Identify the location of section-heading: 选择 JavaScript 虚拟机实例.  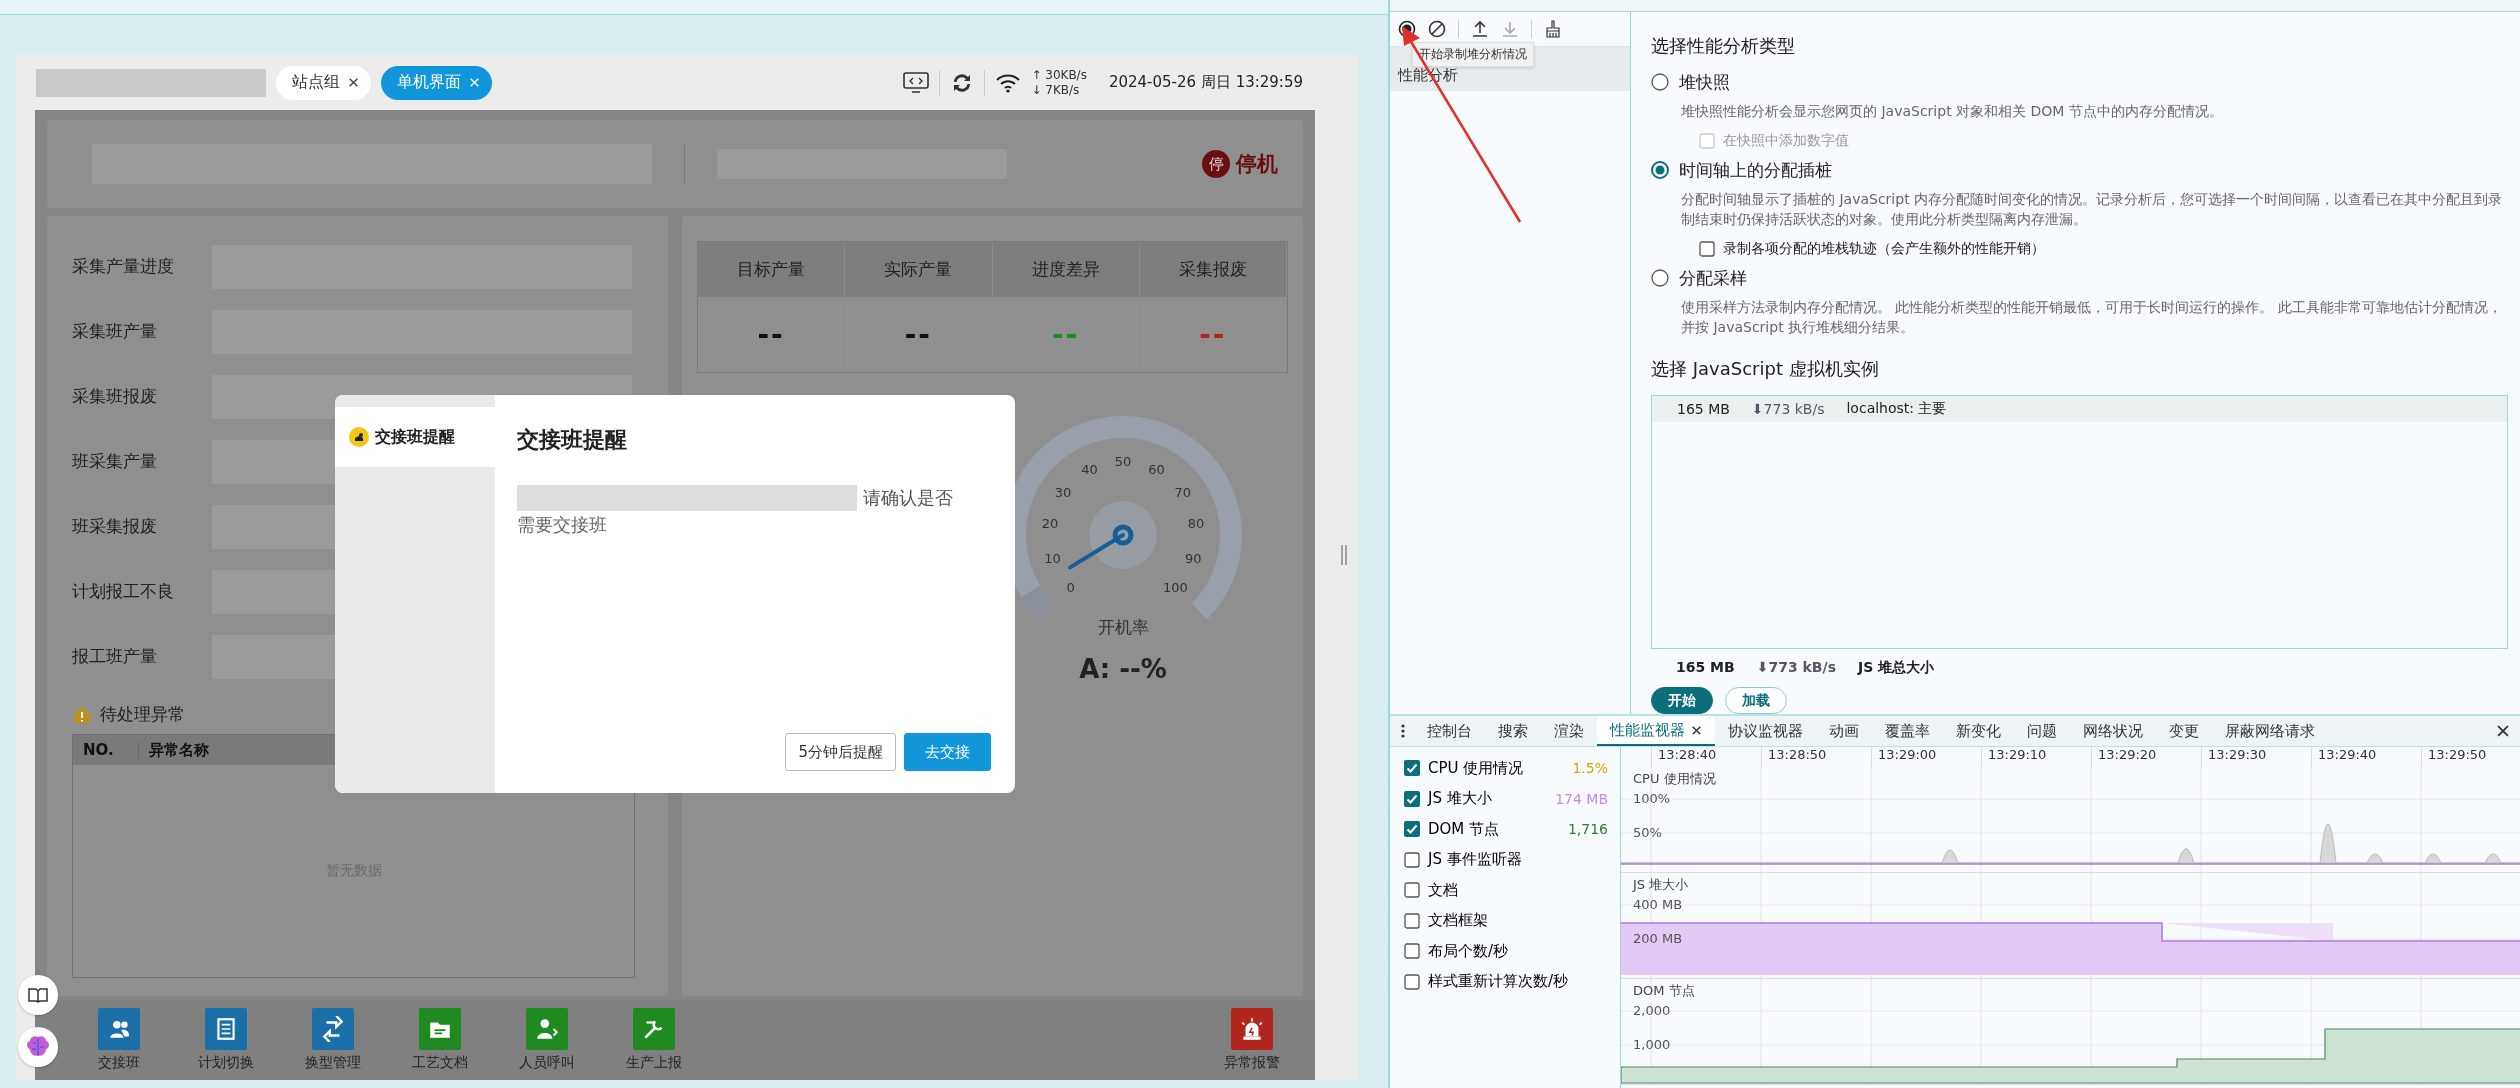
(1765, 368).